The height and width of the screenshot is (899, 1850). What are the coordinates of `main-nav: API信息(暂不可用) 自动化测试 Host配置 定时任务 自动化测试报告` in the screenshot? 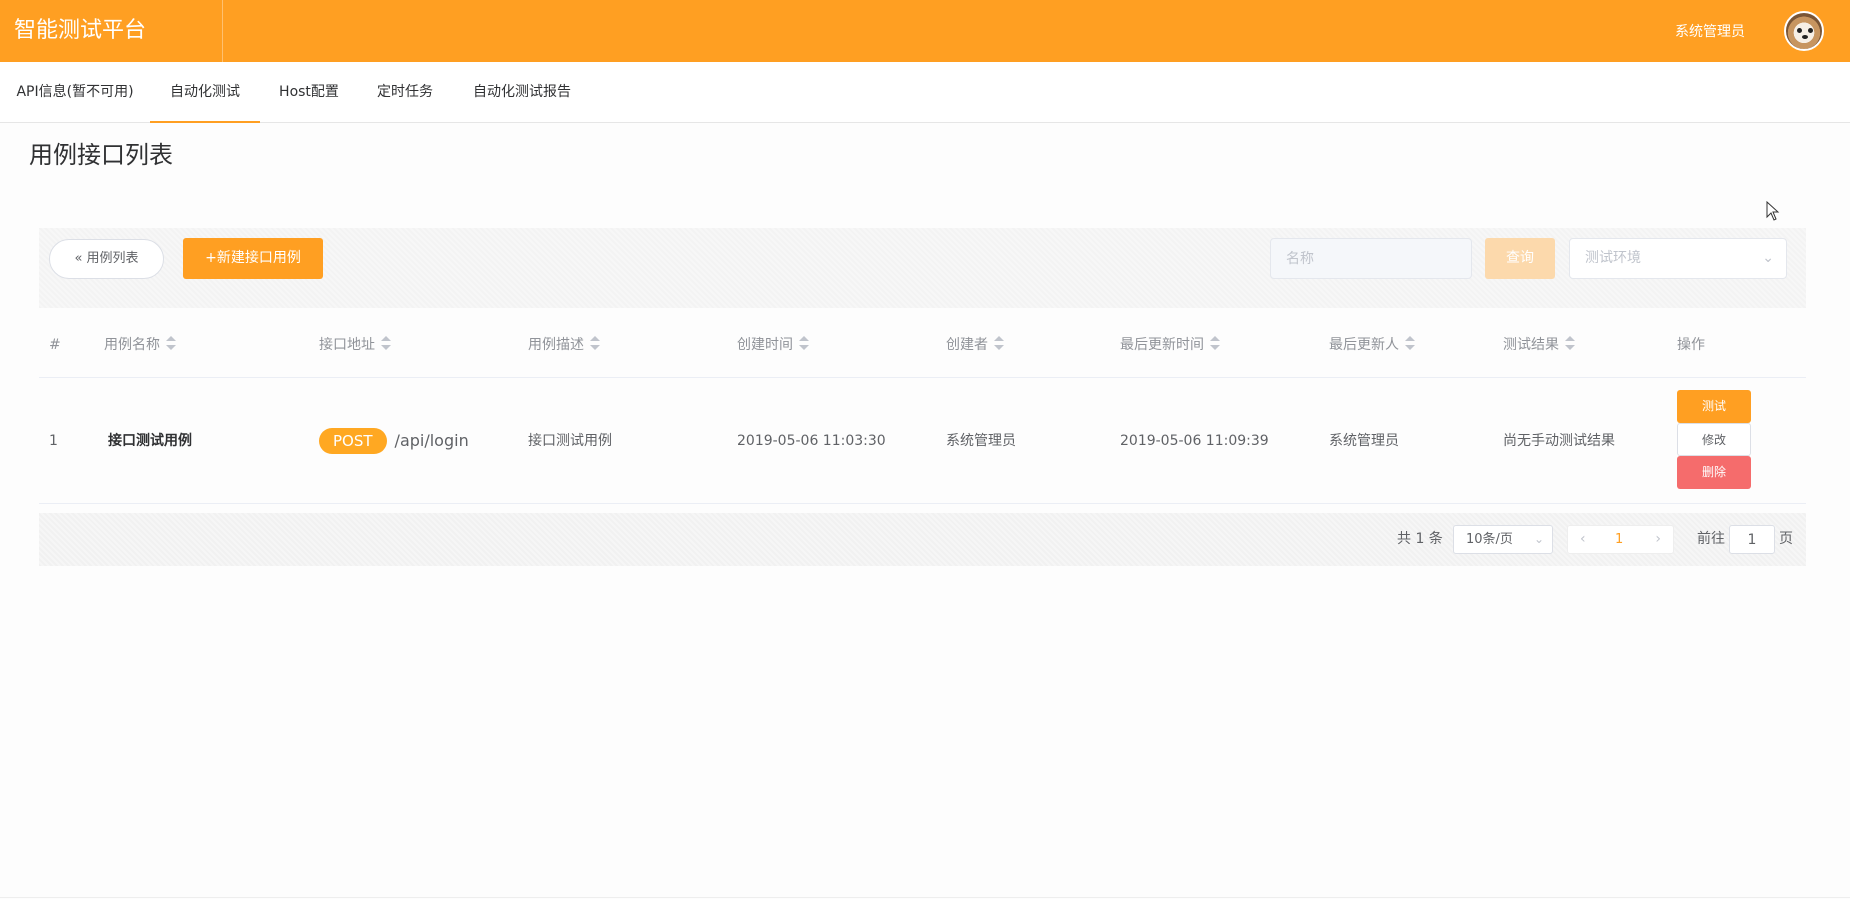 It's located at (925, 92).